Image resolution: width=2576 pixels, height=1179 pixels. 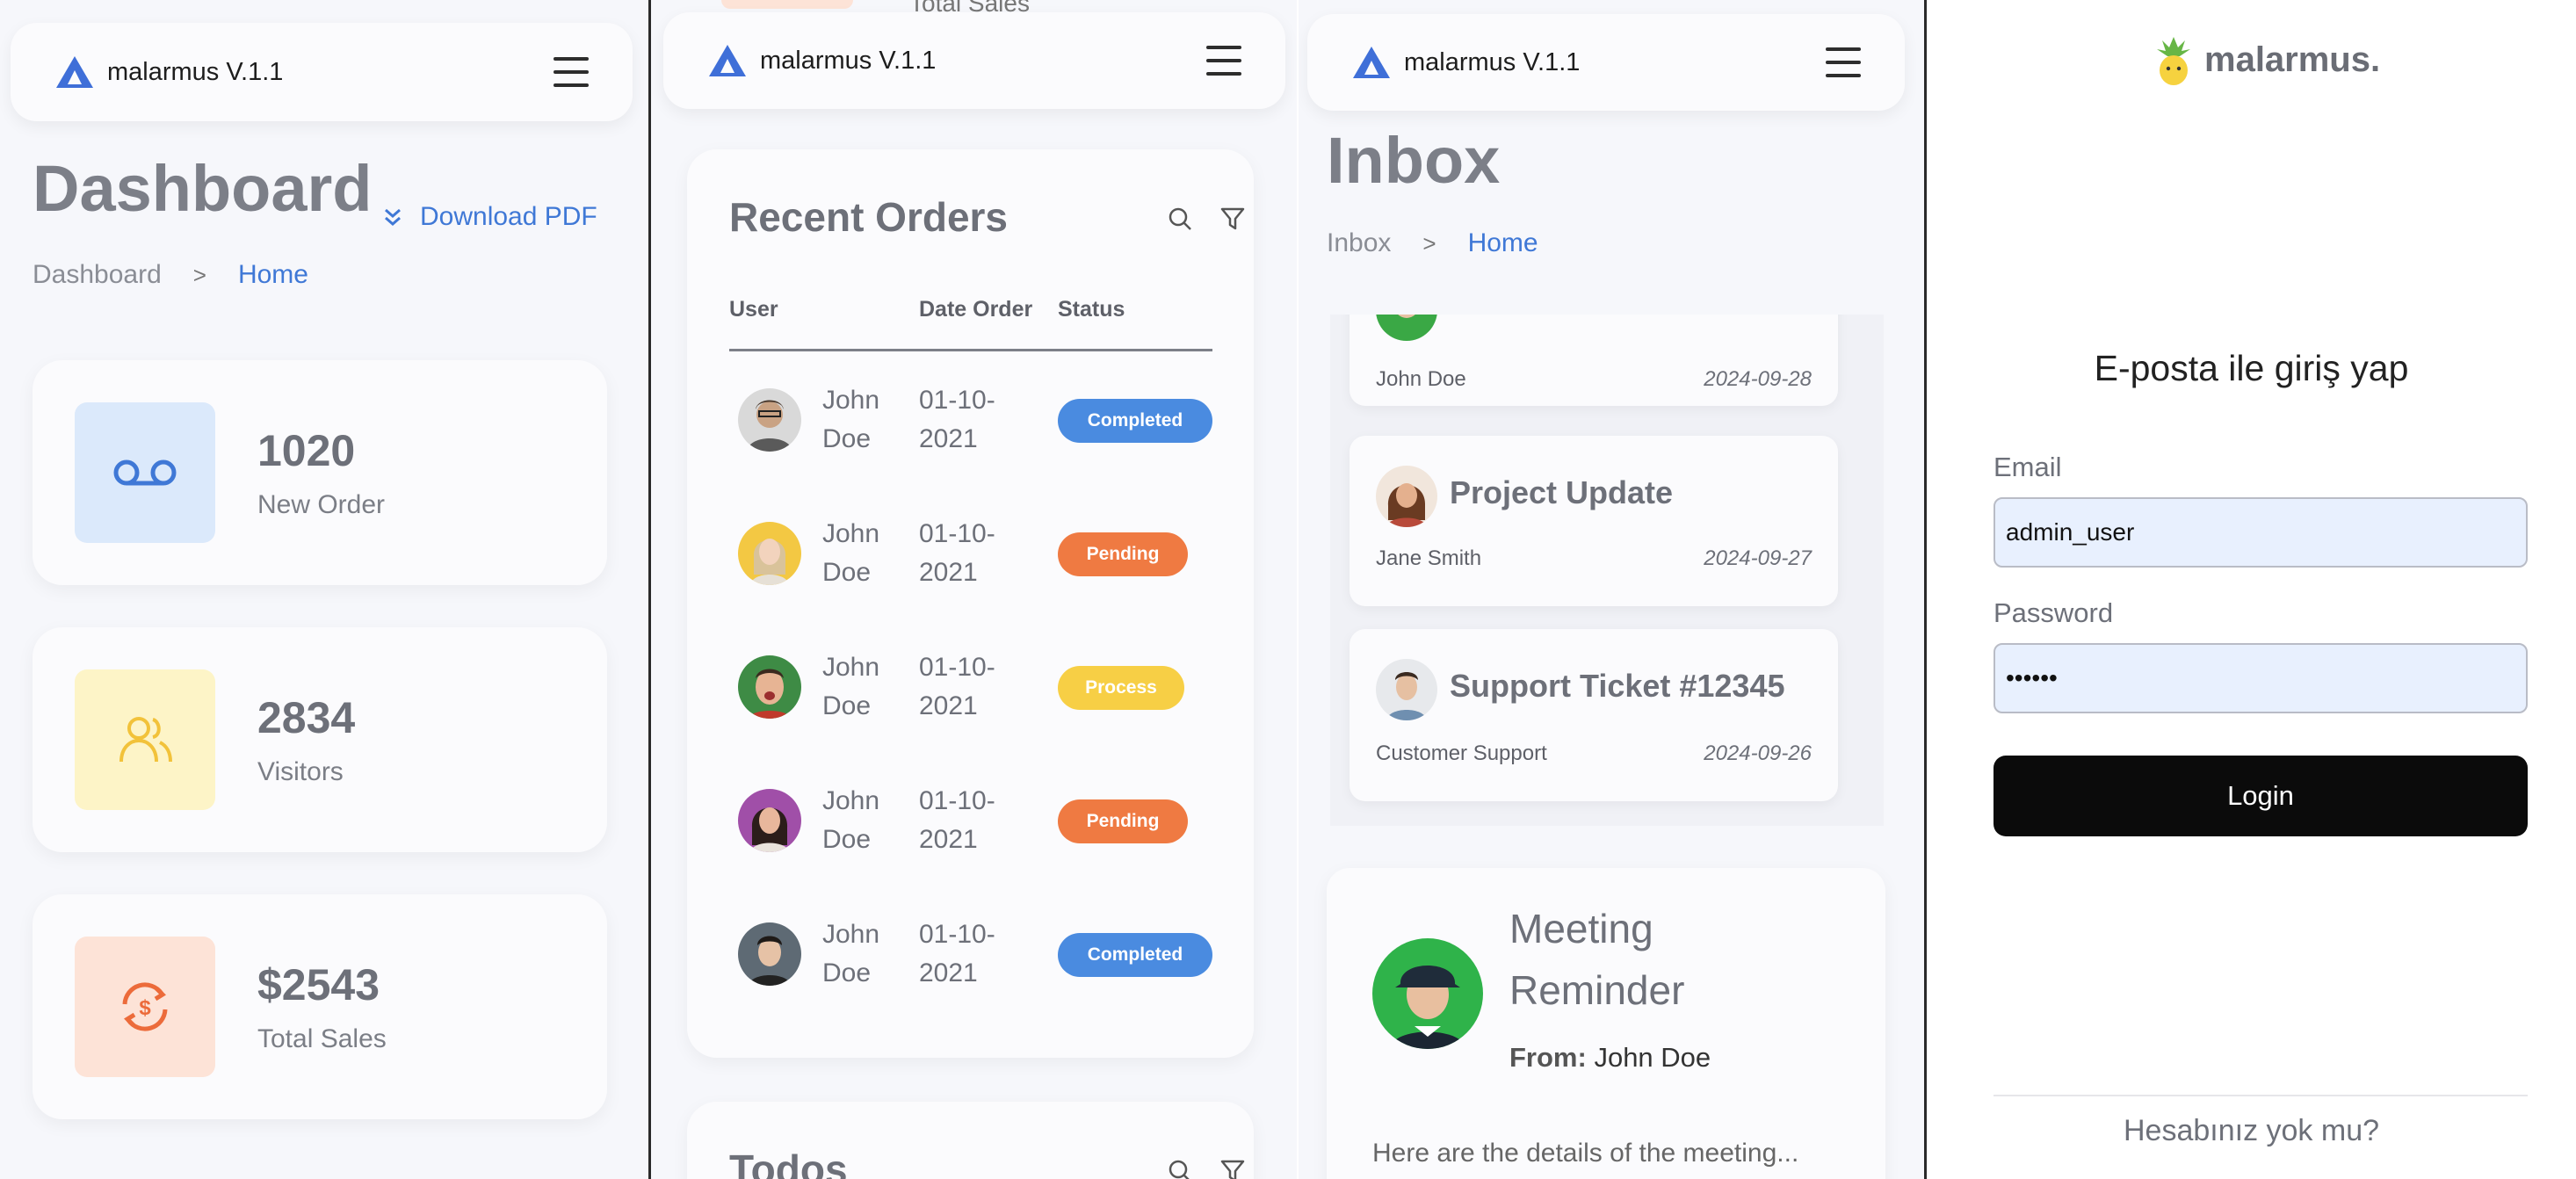 I want to click on message-date: 2024-09-27, so click(x=1758, y=558).